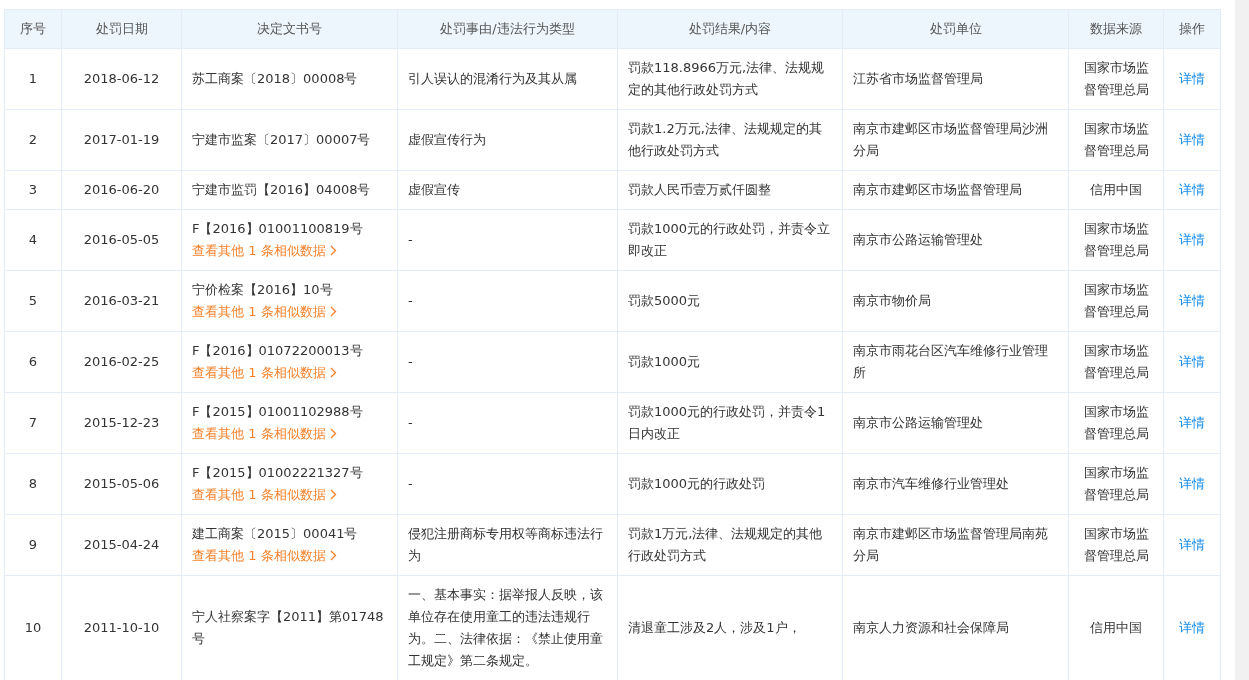 Image resolution: width=1249 pixels, height=680 pixels. I want to click on column-header: 处罚事由/违法行为类型, so click(507, 29).